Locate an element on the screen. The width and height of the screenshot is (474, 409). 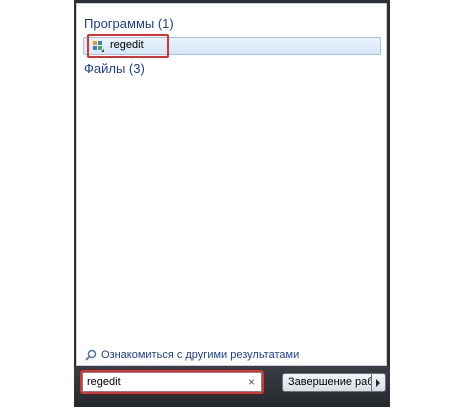
group-header-files: Файлы (3) is located at coordinates (114, 68).